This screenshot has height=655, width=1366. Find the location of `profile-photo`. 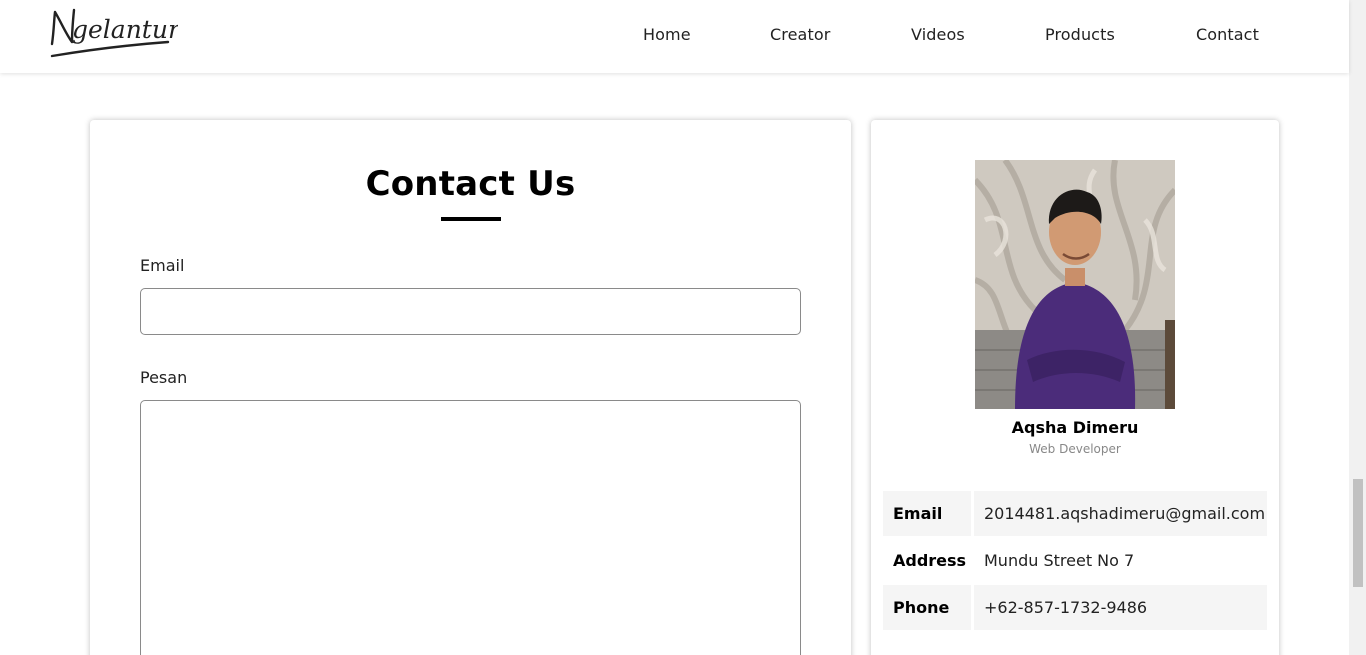

profile-photo is located at coordinates (1075, 284).